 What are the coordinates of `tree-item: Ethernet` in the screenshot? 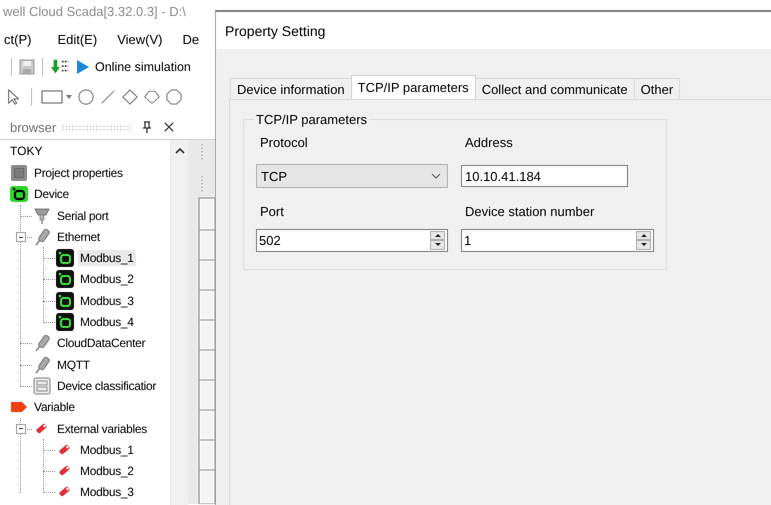 It's located at (78, 236).